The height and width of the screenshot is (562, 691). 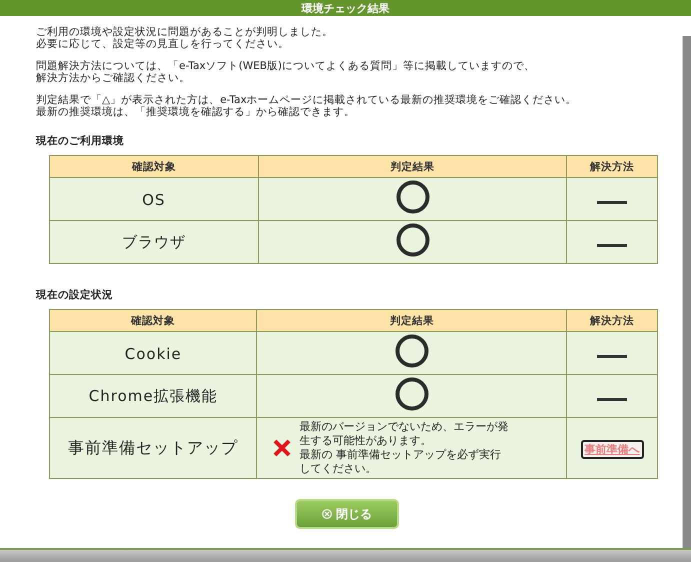 What do you see at coordinates (686, 292) in the screenshot?
I see `scrollbar` at bounding box center [686, 292].